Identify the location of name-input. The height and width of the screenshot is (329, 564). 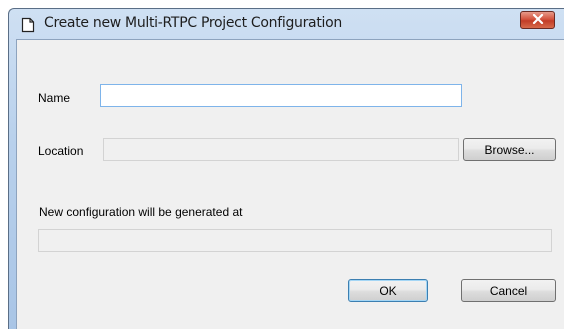
(281, 95).